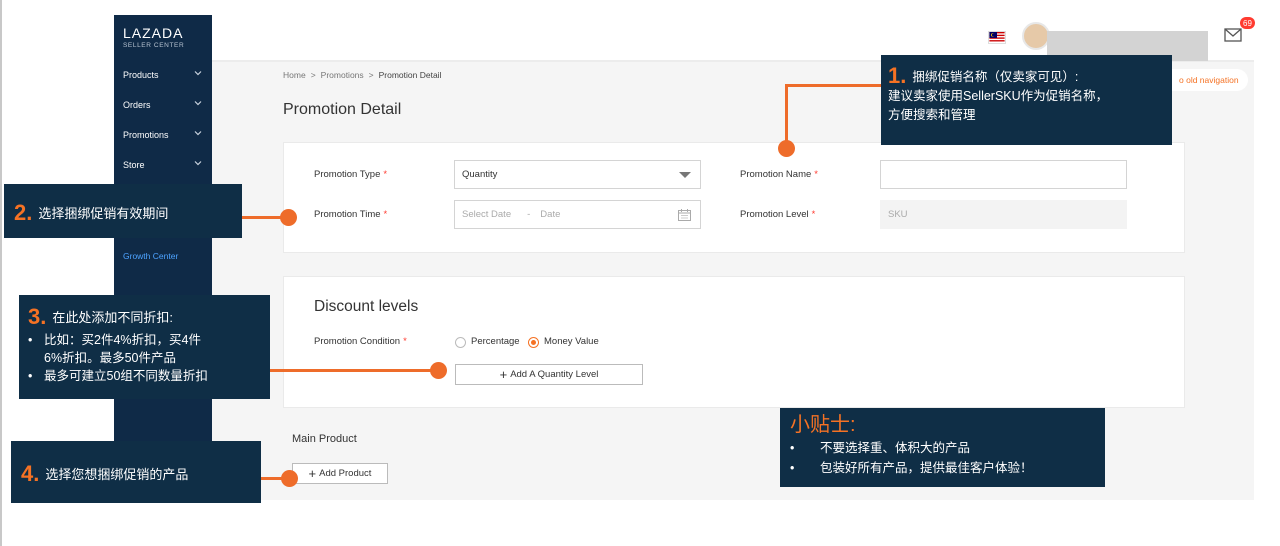  Describe the element at coordinates (486, 214) in the screenshot. I see `start-date-input: Select Date` at that location.